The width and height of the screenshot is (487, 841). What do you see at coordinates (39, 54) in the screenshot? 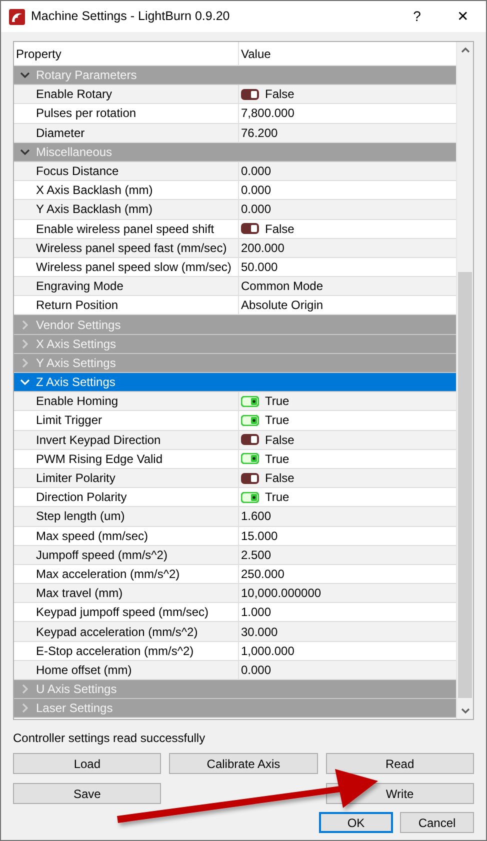
I see `column-header: Property` at bounding box center [39, 54].